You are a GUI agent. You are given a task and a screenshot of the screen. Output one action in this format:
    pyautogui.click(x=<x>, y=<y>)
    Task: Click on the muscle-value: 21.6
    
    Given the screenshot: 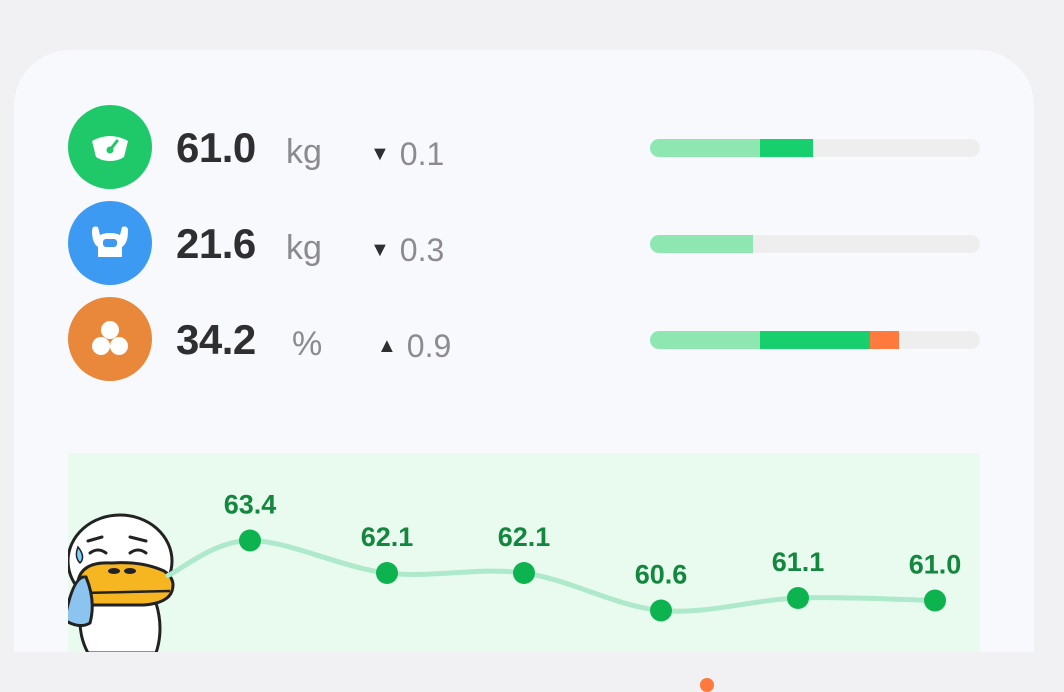 What is the action you would take?
    pyautogui.click(x=216, y=243)
    